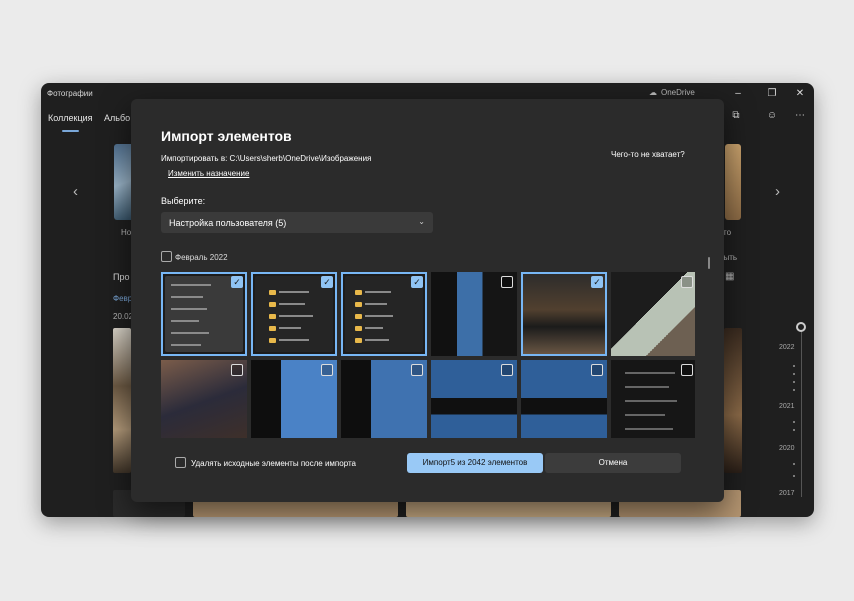 This screenshot has width=854, height=601. Describe the element at coordinates (208, 173) in the screenshot. I see `change-destination-link: Изменить назначение` at that location.